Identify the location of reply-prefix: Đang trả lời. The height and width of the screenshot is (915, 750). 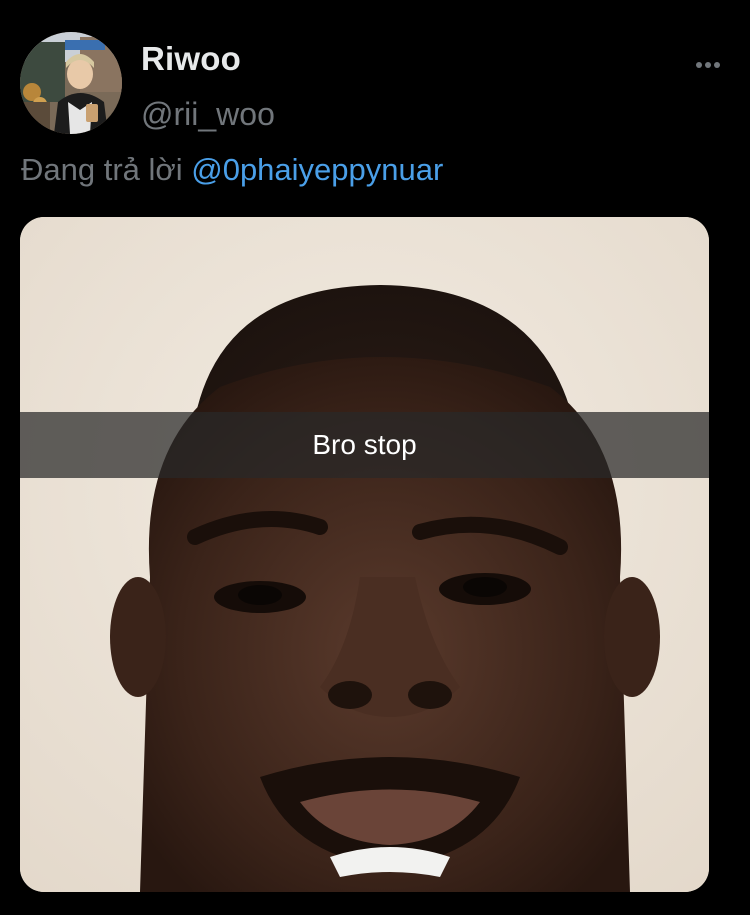
(106, 169).